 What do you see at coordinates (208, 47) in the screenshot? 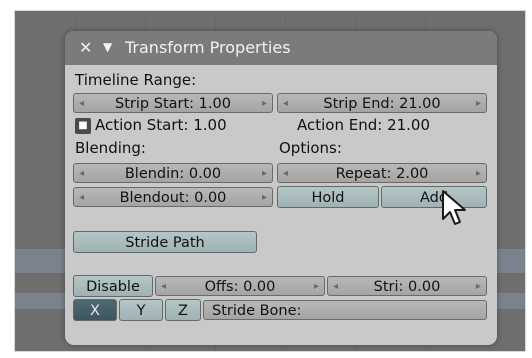
I see `panel-title: Transform Properties` at bounding box center [208, 47].